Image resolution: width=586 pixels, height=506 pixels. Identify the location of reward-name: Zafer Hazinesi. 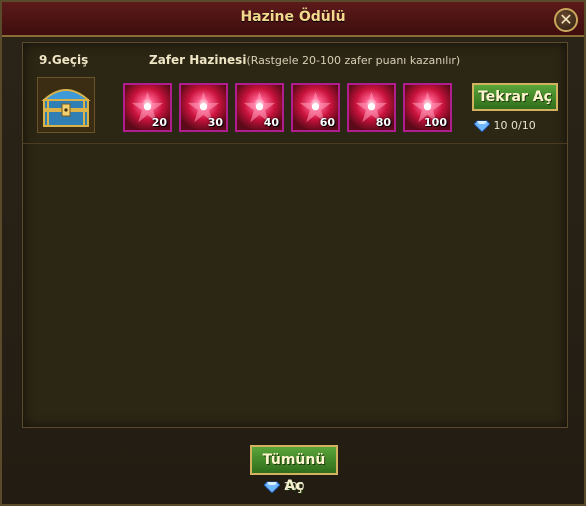
(198, 60).